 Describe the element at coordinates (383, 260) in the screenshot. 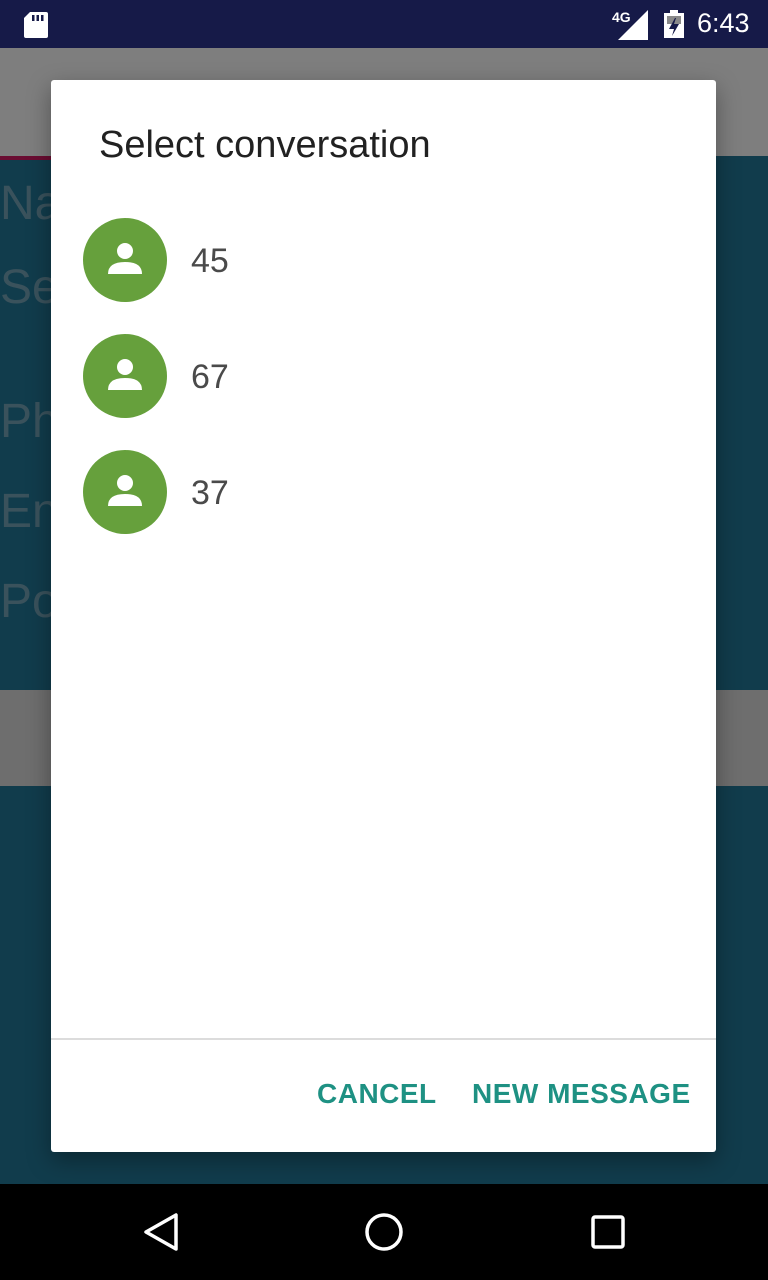

I see `conversation-item: 45` at that location.